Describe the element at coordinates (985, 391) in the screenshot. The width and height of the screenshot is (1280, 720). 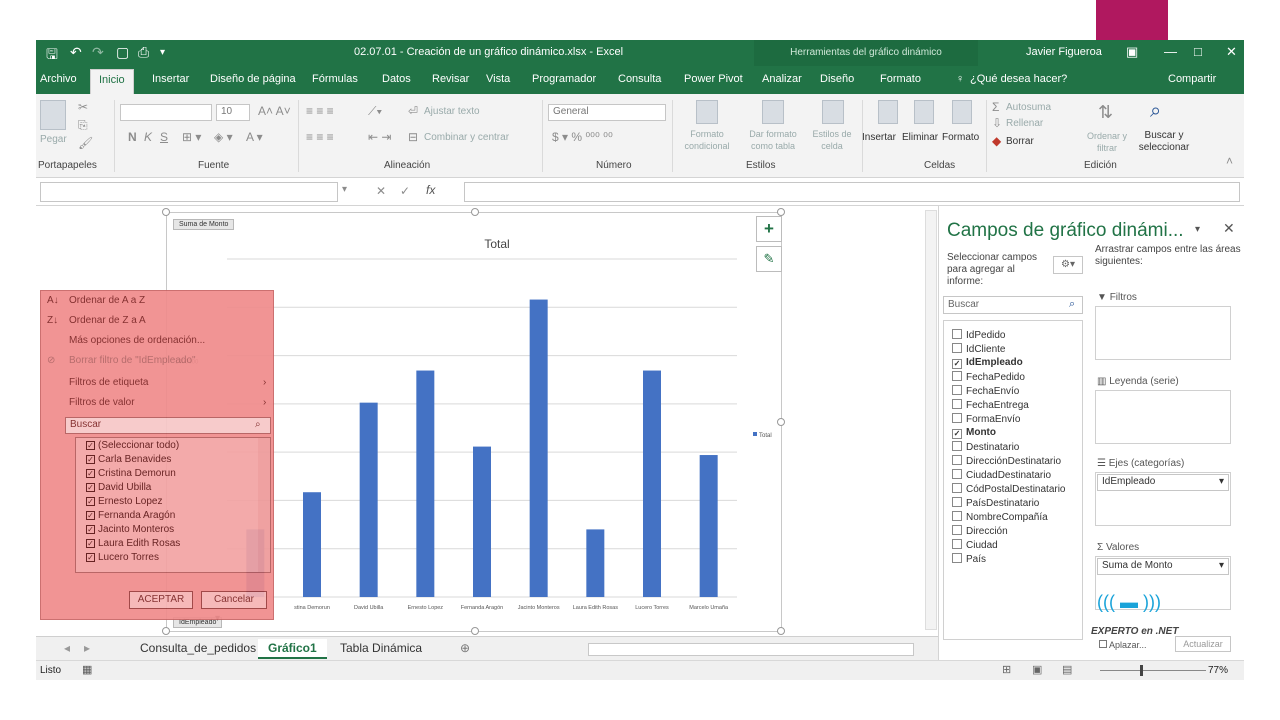
I see `field-item: FechaEnvío` at that location.